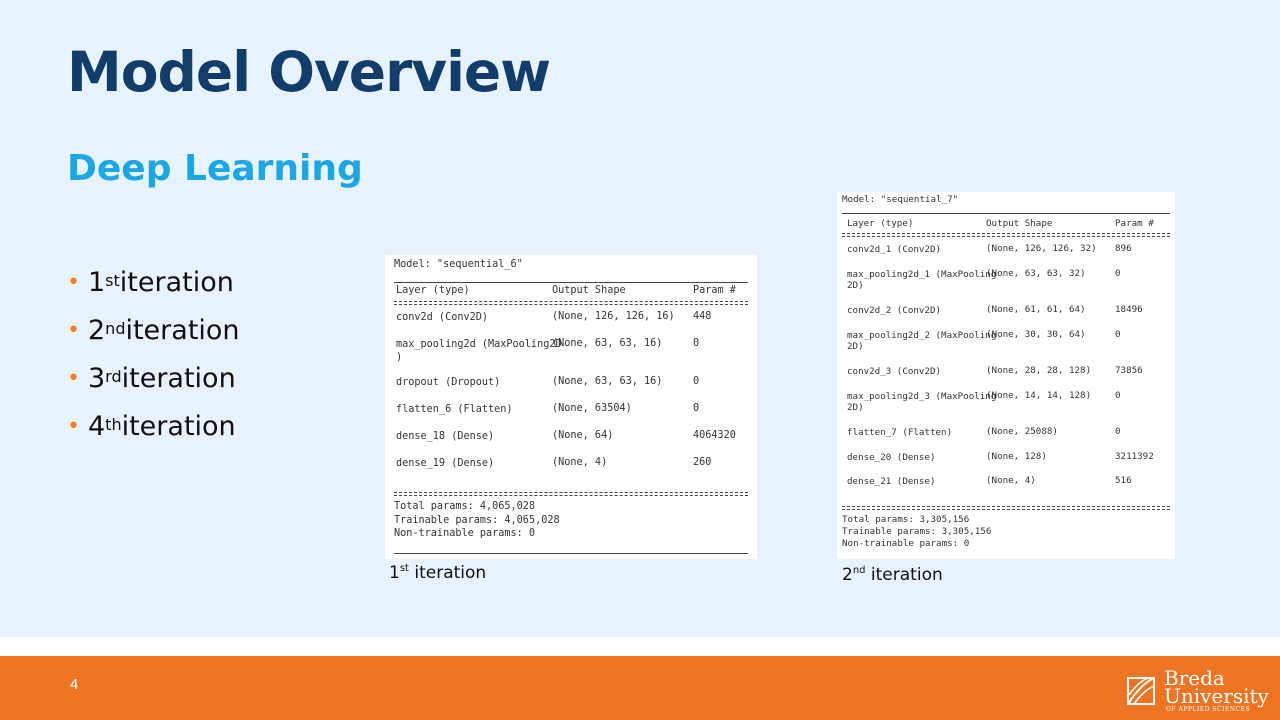 Image resolution: width=1280 pixels, height=720 pixels. What do you see at coordinates (1129, 309) in the screenshot?
I see `layer-param-count: 18496` at bounding box center [1129, 309].